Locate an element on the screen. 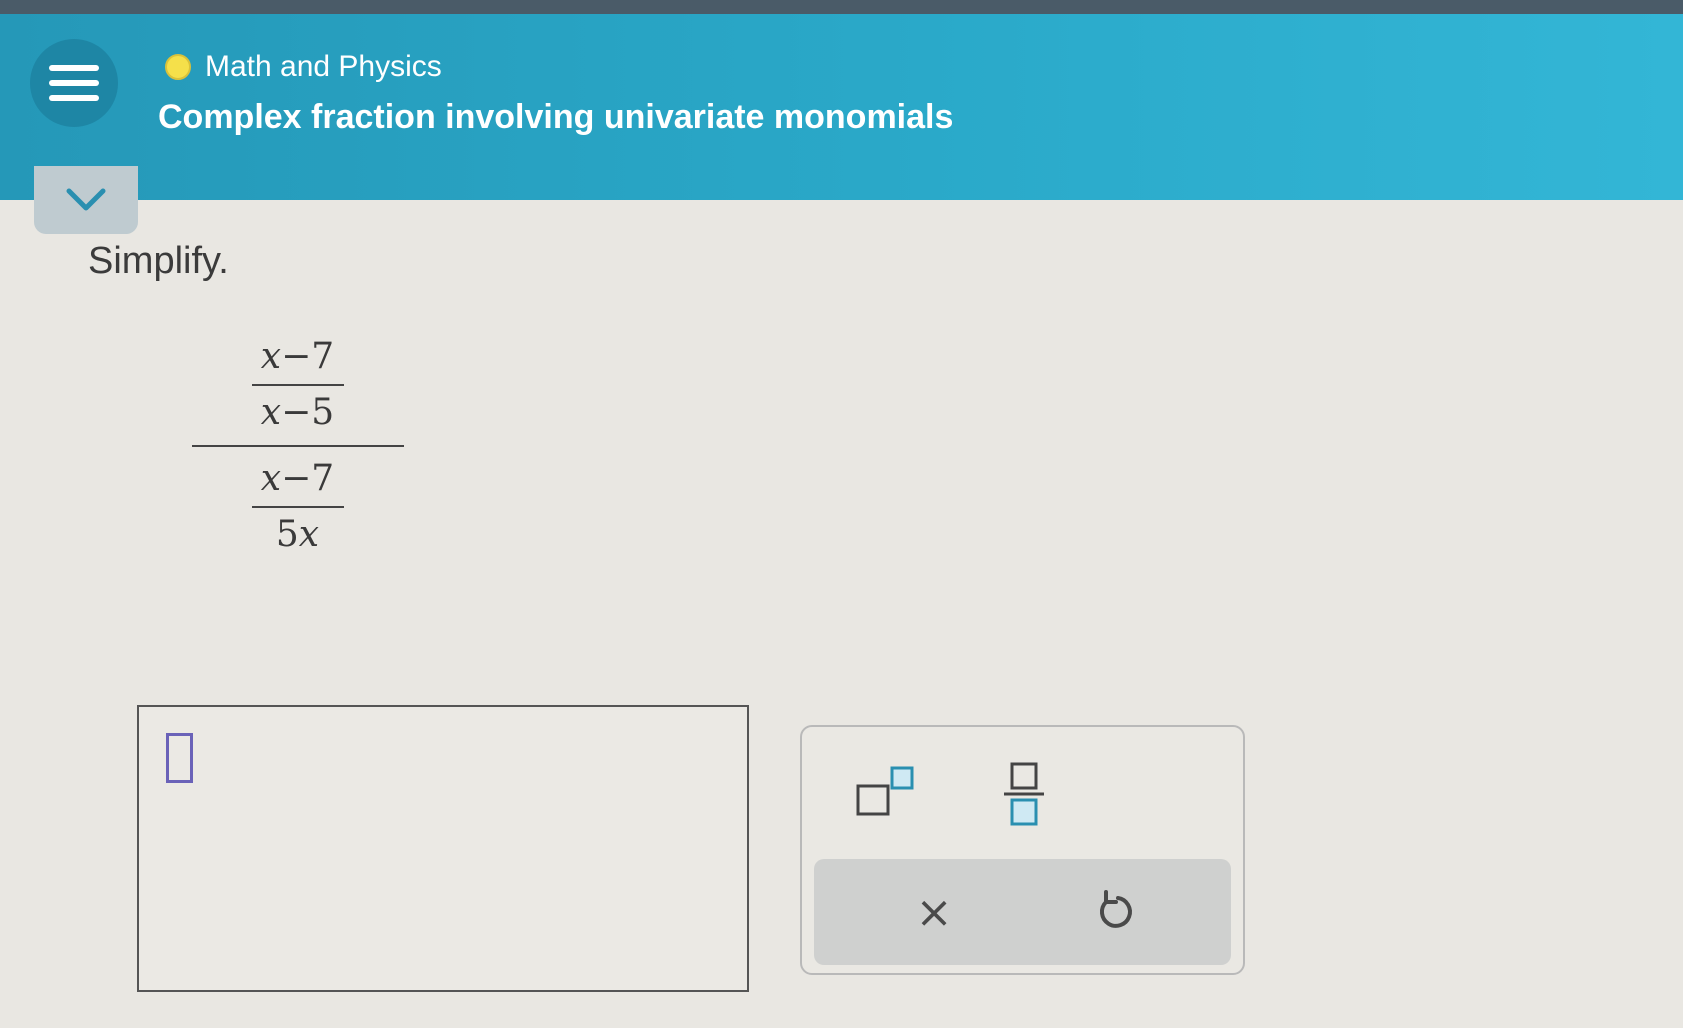 This screenshot has width=1683, height=1028. keypad-action-bar: × is located at coordinates (1022, 912).